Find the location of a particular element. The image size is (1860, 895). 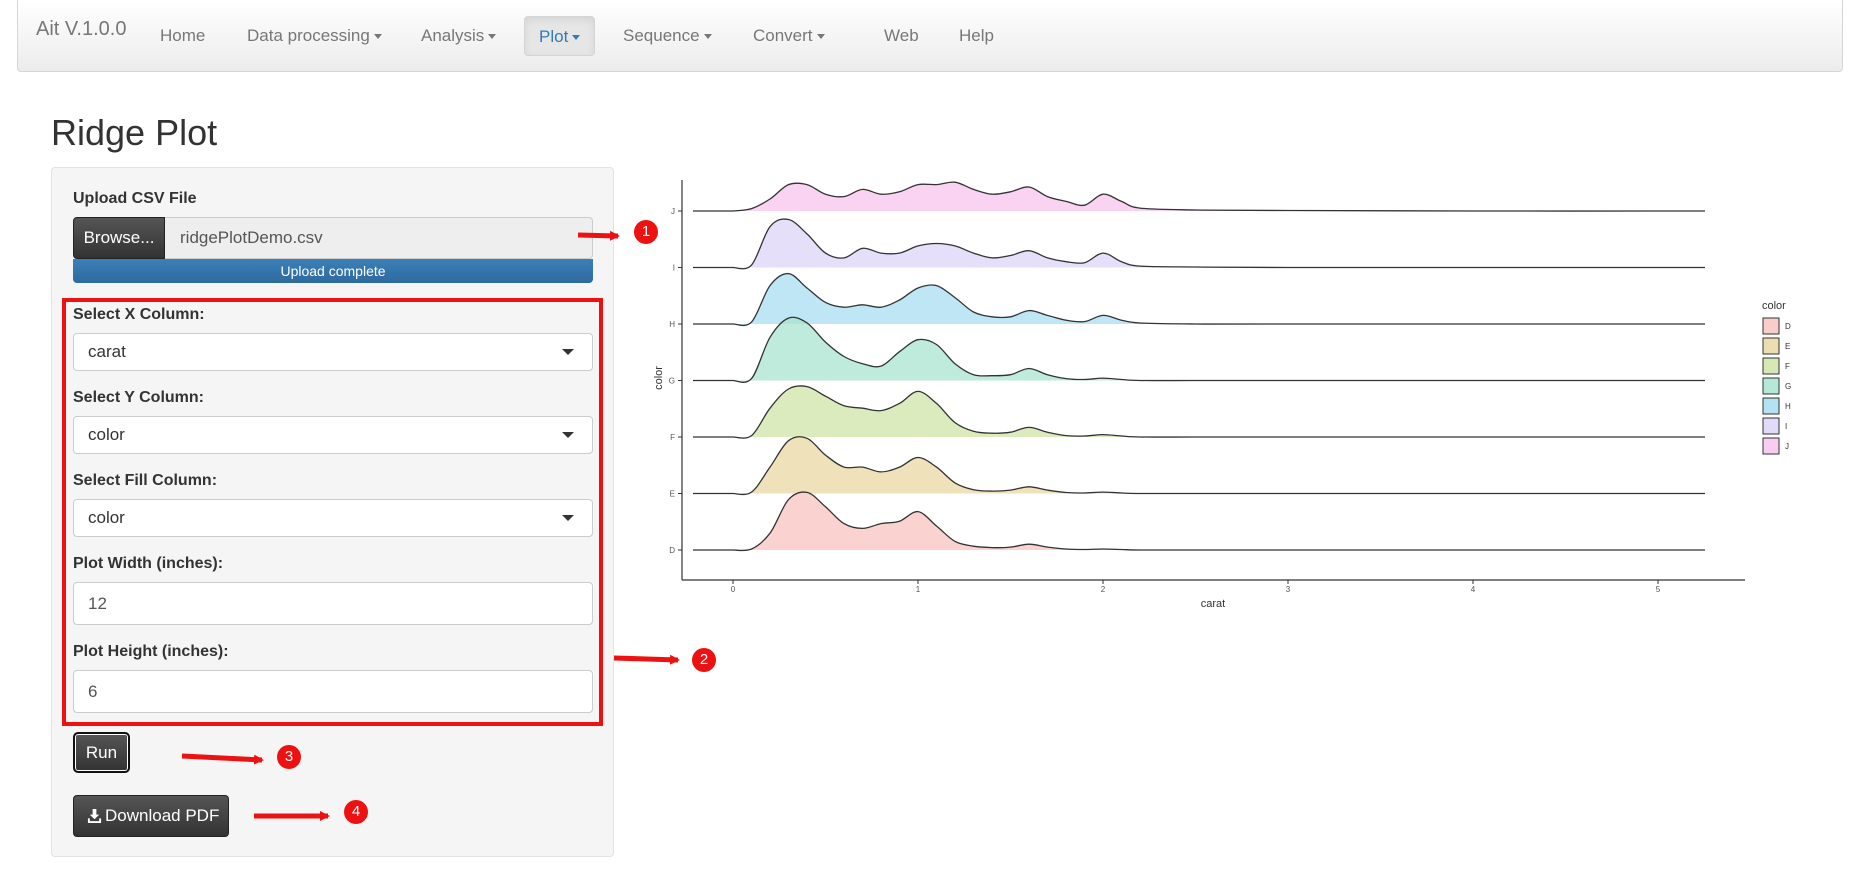

legend-label-D: D is located at coordinates (1788, 326).